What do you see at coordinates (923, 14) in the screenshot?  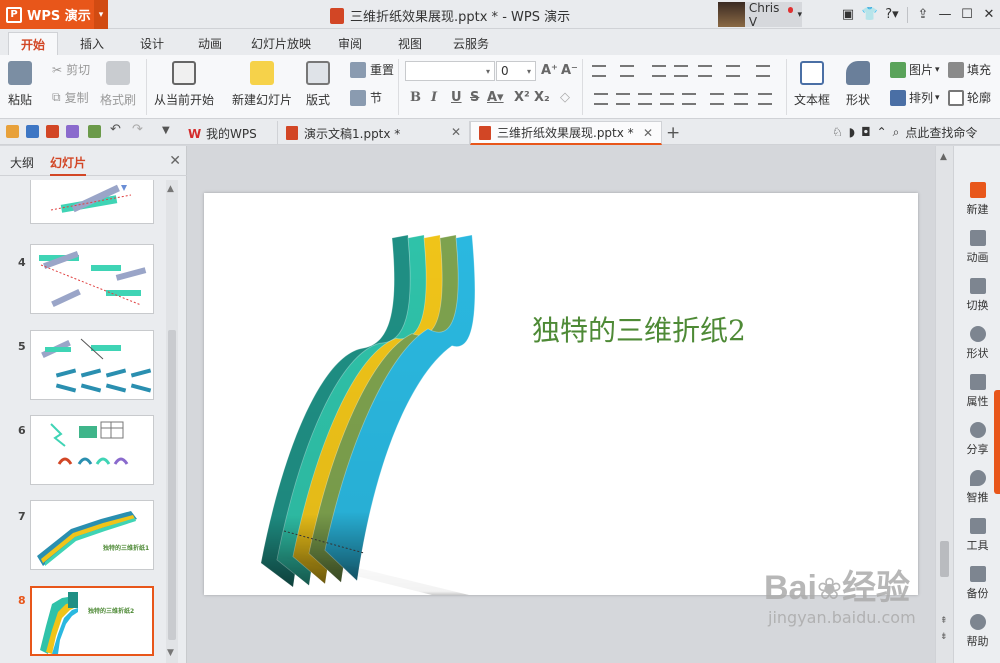 I see `upload-icon: ⇪` at bounding box center [923, 14].